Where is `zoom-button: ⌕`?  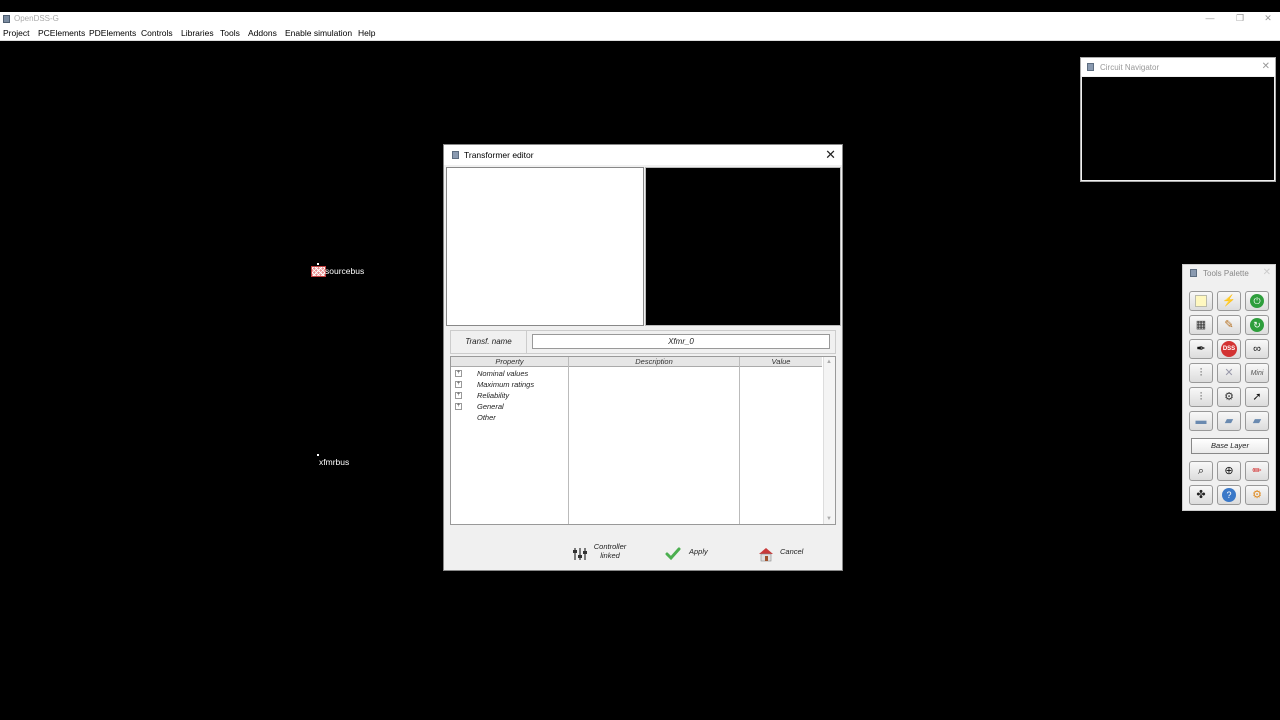 zoom-button: ⌕ is located at coordinates (1201, 471).